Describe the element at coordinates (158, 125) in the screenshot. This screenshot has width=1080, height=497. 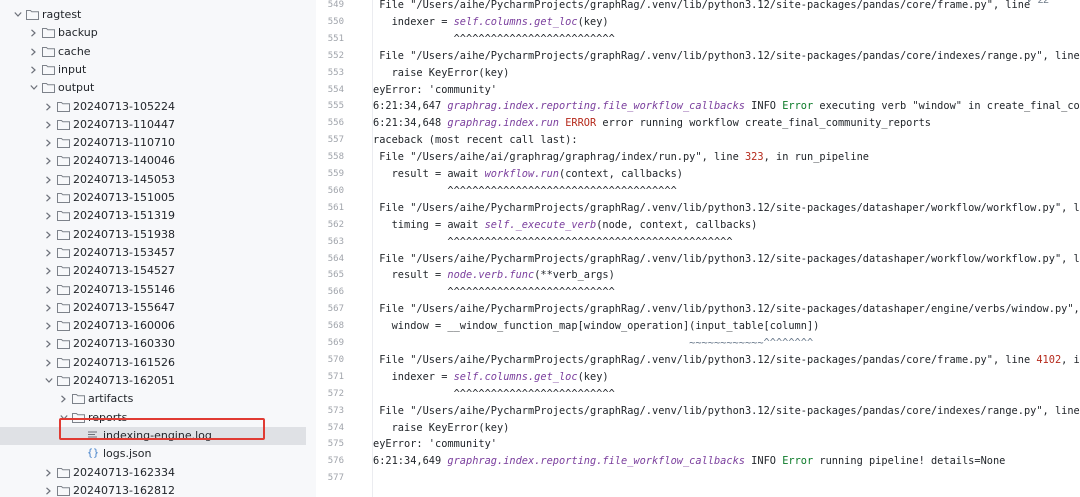
I see `tree-folder-row: 20240713-110447` at that location.